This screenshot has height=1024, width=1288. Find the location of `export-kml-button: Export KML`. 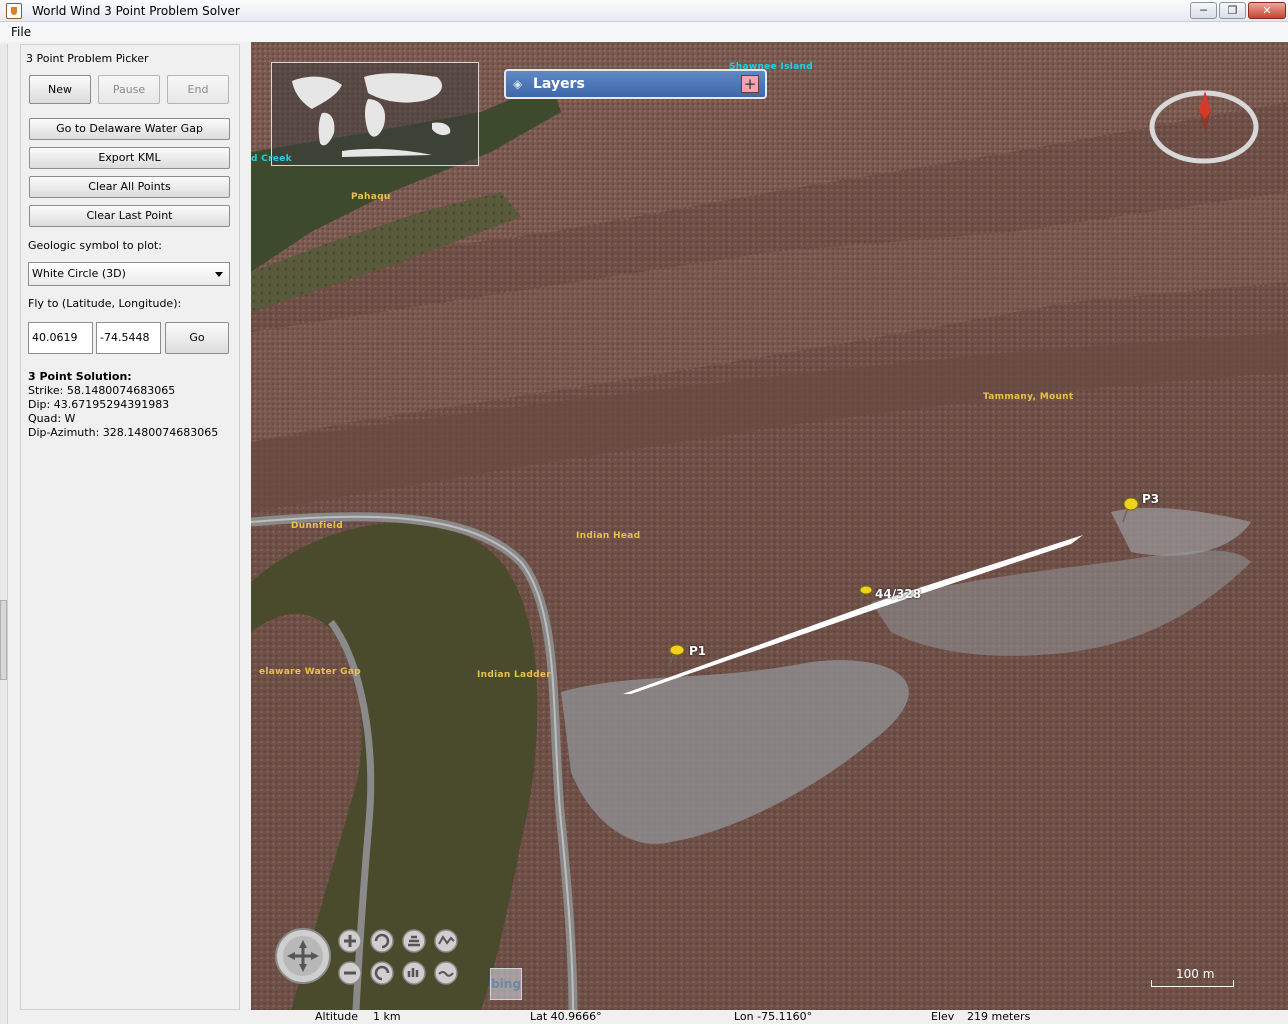

export-kml-button: Export KML is located at coordinates (129, 158).